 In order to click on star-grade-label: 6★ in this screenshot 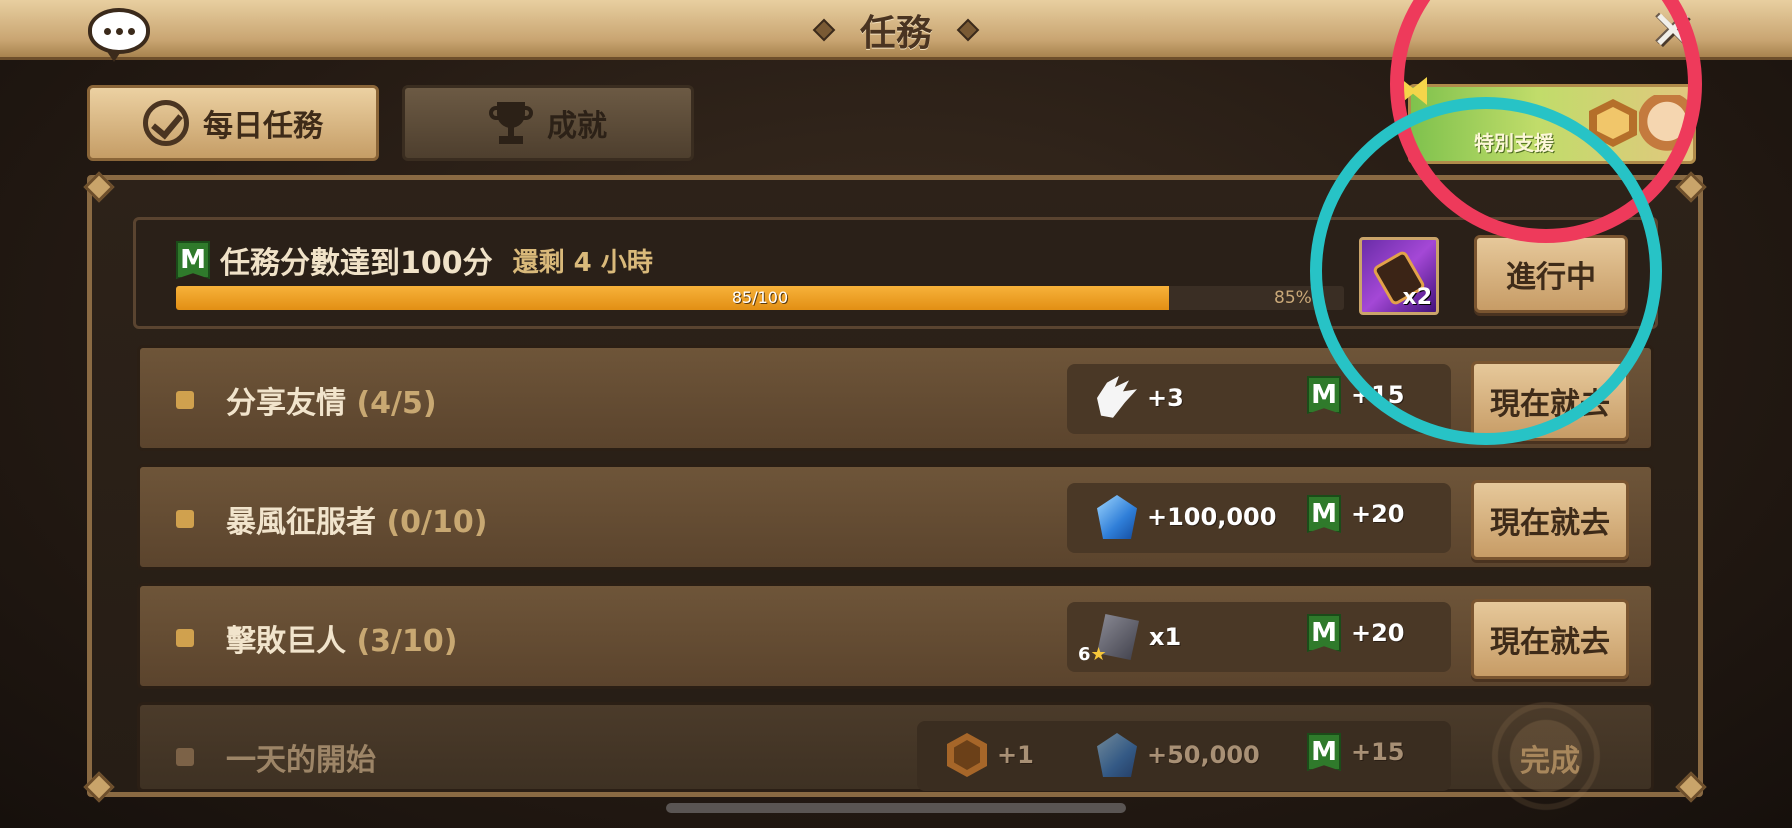, I will do `click(1092, 654)`.